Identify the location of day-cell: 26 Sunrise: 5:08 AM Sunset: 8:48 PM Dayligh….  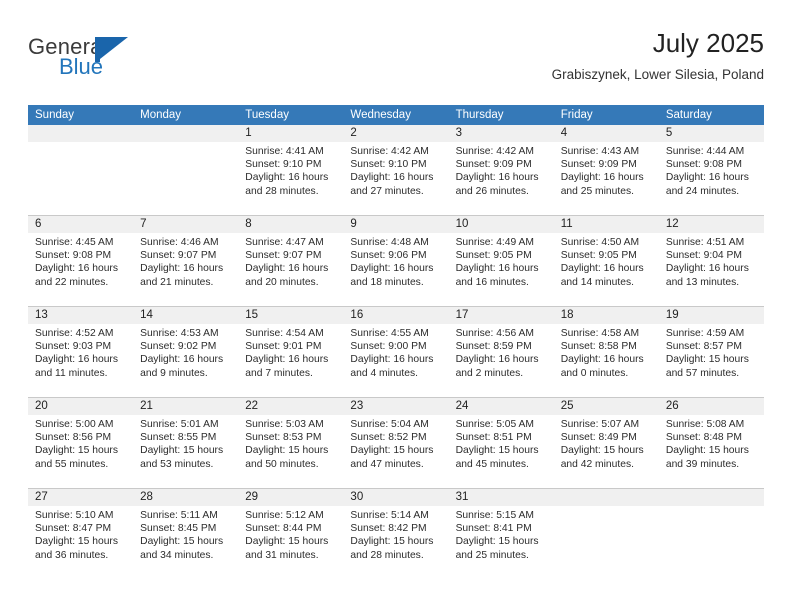
(711, 443).